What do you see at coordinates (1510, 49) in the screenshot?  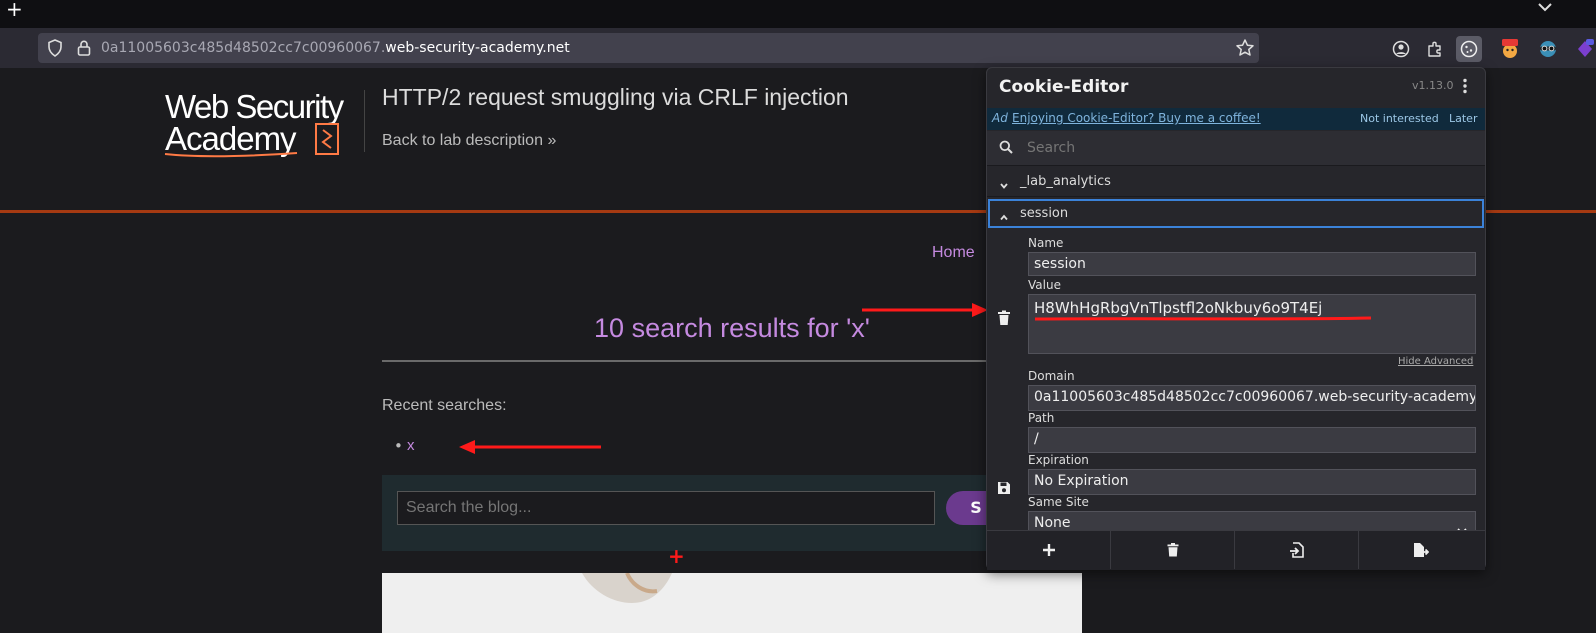 I see `burp-icon` at bounding box center [1510, 49].